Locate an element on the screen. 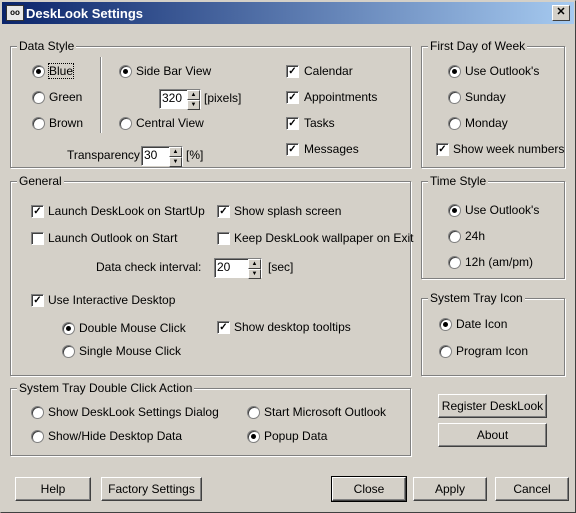  time-style-group: Time Style Use Outlook's 24h 12h (am/pm) is located at coordinates (493, 226).